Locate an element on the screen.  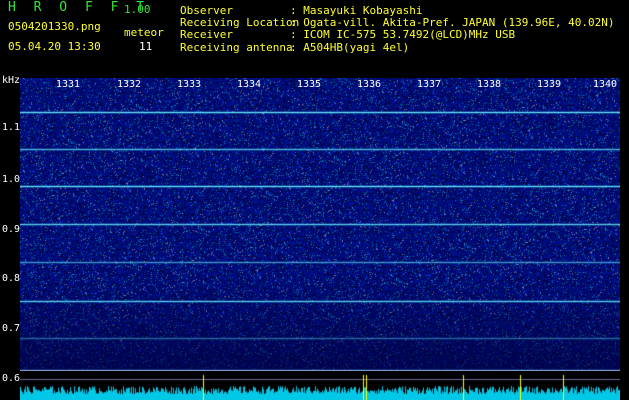
x-tick-1339: 1339 is located at coordinates (549, 84).